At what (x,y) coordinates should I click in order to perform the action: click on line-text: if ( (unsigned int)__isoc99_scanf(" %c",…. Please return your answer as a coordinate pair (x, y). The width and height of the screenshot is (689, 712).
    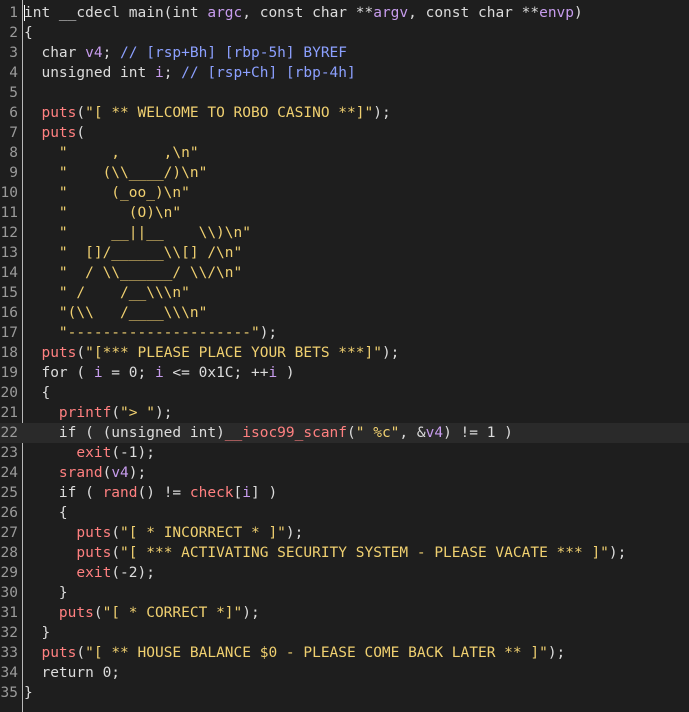
    Looking at the image, I should click on (268, 433).